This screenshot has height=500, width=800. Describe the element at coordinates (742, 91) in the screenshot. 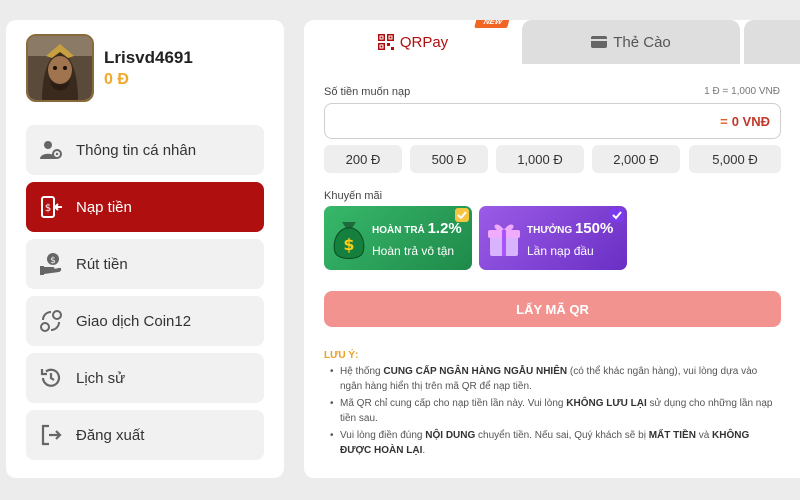

I see `exchange-rate: 1 Đ = 1,000 VNĐ` at that location.